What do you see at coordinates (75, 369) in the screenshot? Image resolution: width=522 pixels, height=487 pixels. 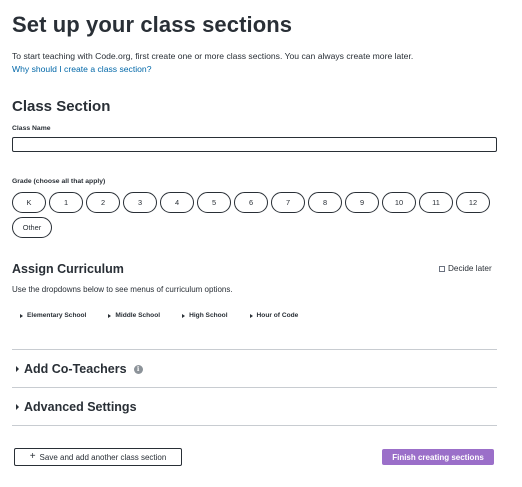 I see `add-co-teachers-label: Add Co-Teachers` at bounding box center [75, 369].